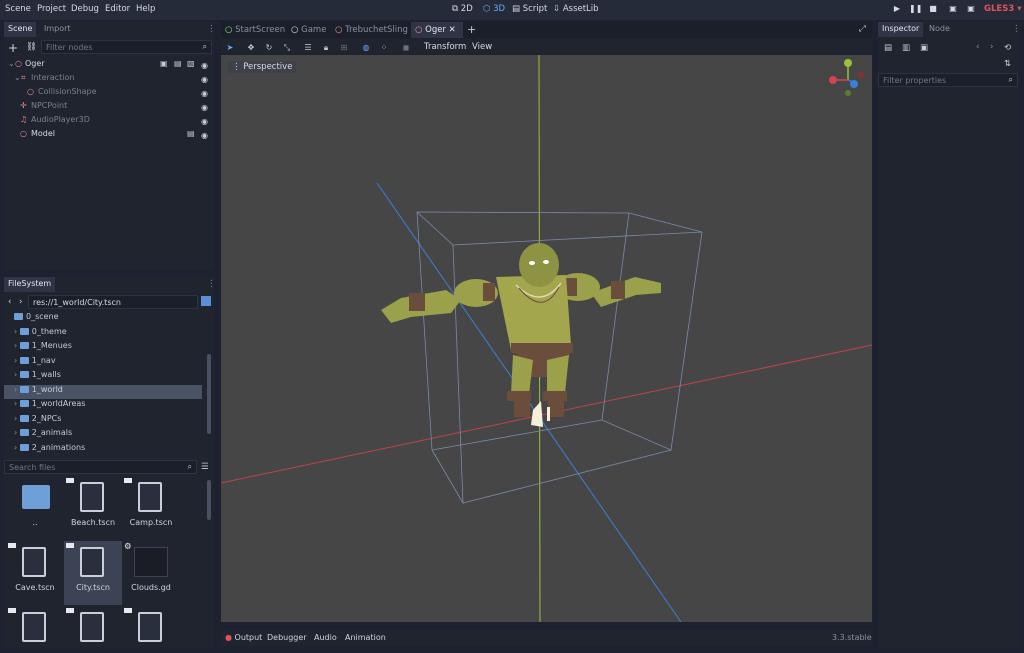 This screenshot has width=1024, height=653. Describe the element at coordinates (287, 637) in the screenshot. I see `debugger-tab: Debugger` at that location.